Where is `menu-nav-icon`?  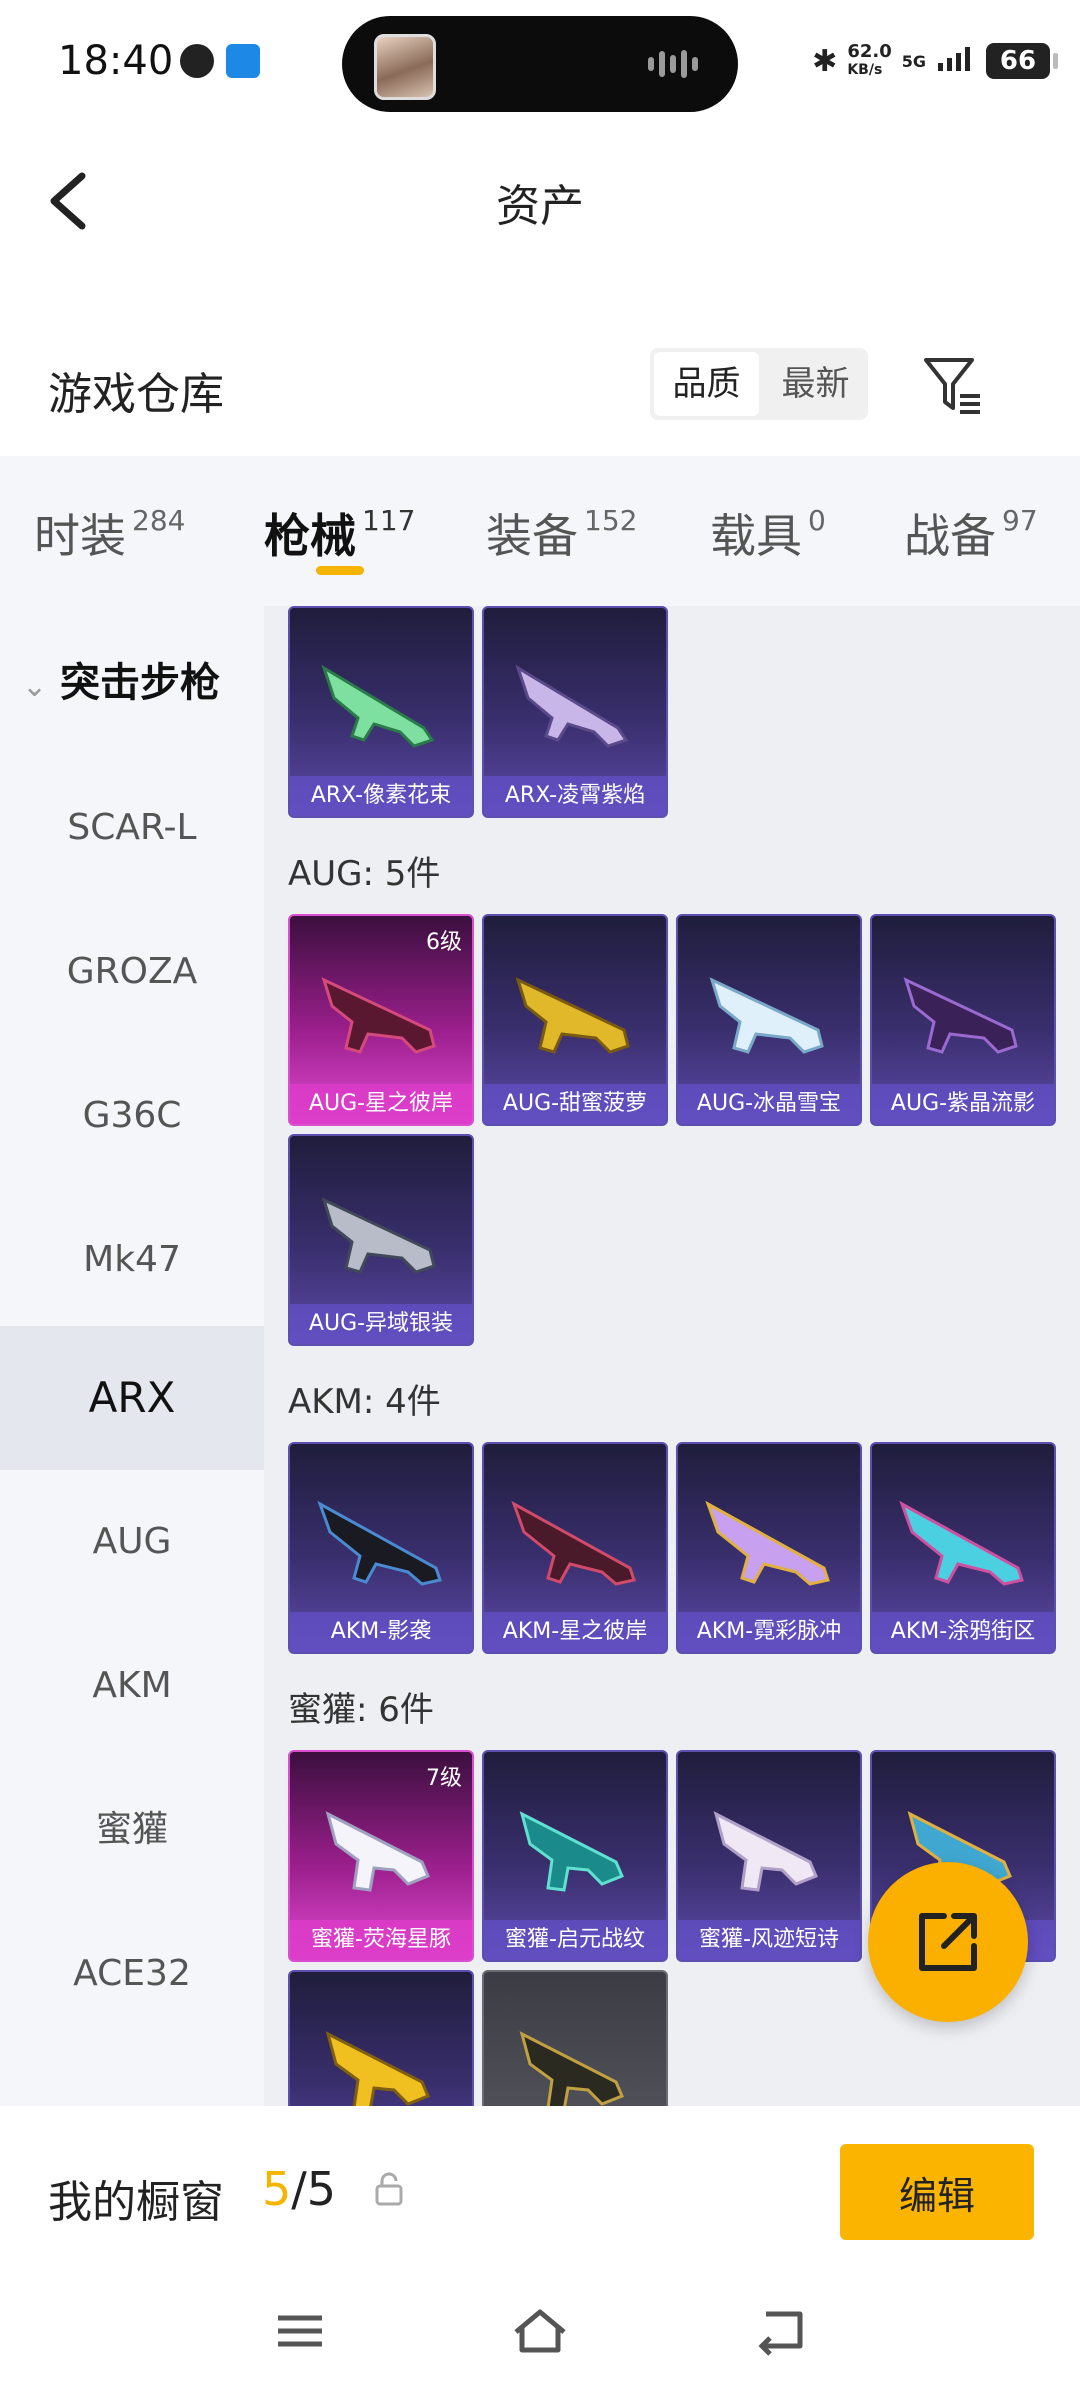
menu-nav-icon is located at coordinates (300, 2331).